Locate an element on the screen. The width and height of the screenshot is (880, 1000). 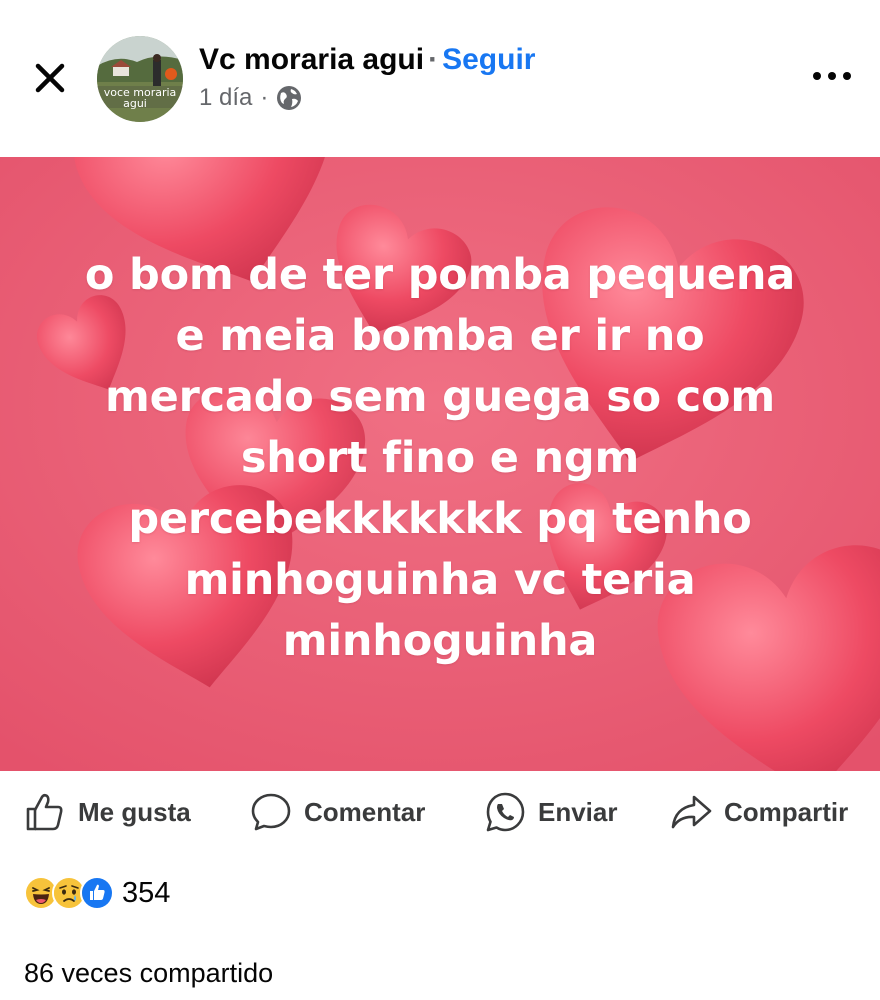
comment-button: Comentar is located at coordinates (337, 812).